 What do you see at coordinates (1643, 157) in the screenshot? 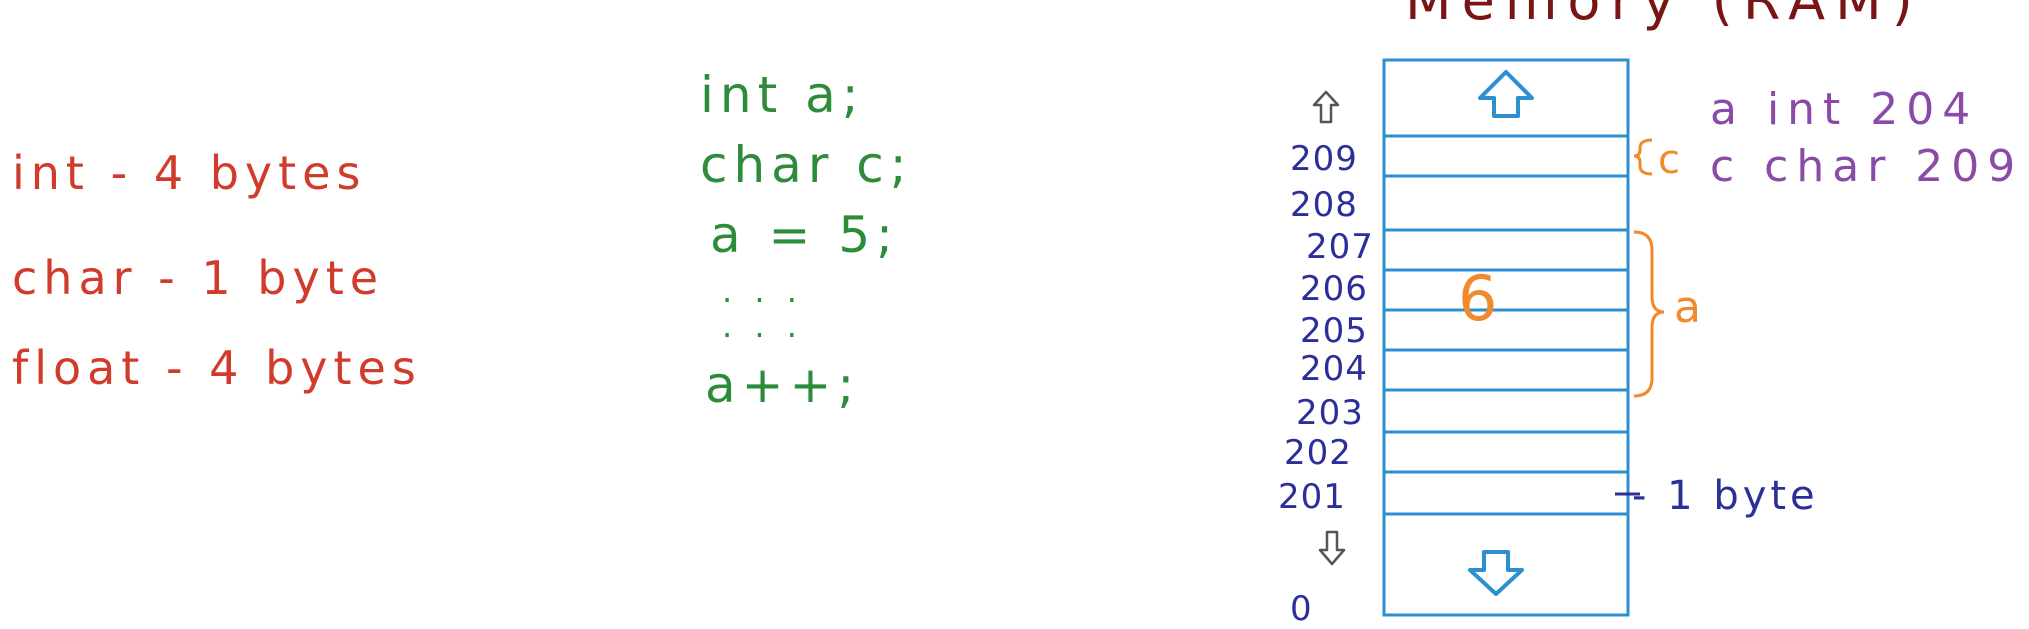
I see `brace-c` at bounding box center [1643, 157].